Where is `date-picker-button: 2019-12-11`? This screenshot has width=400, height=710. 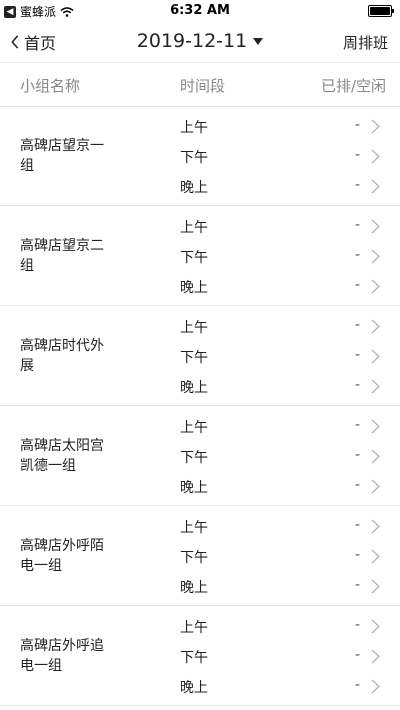
date-picker-button: 2019-12-11 is located at coordinates (200, 41).